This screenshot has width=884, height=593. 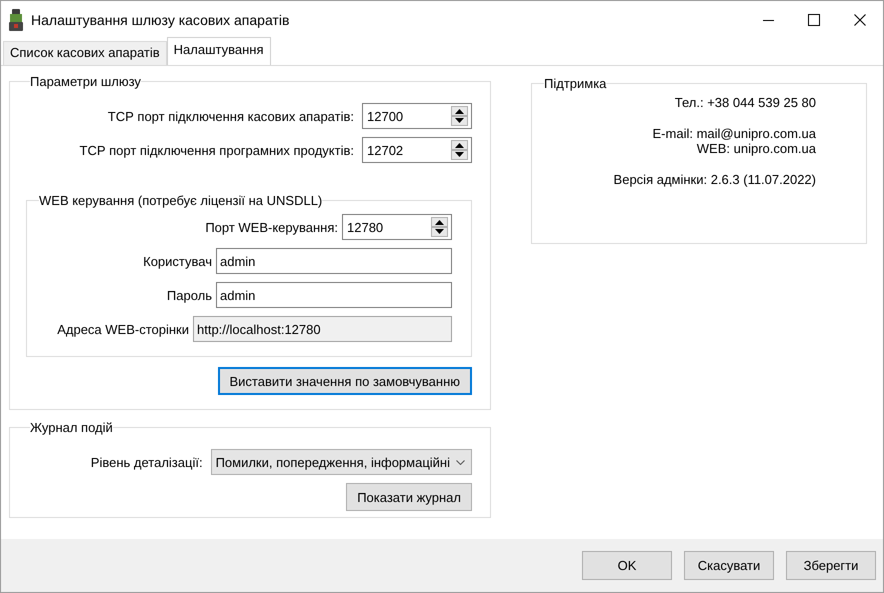 I want to click on group-title: Журнал подій, so click(x=71, y=427).